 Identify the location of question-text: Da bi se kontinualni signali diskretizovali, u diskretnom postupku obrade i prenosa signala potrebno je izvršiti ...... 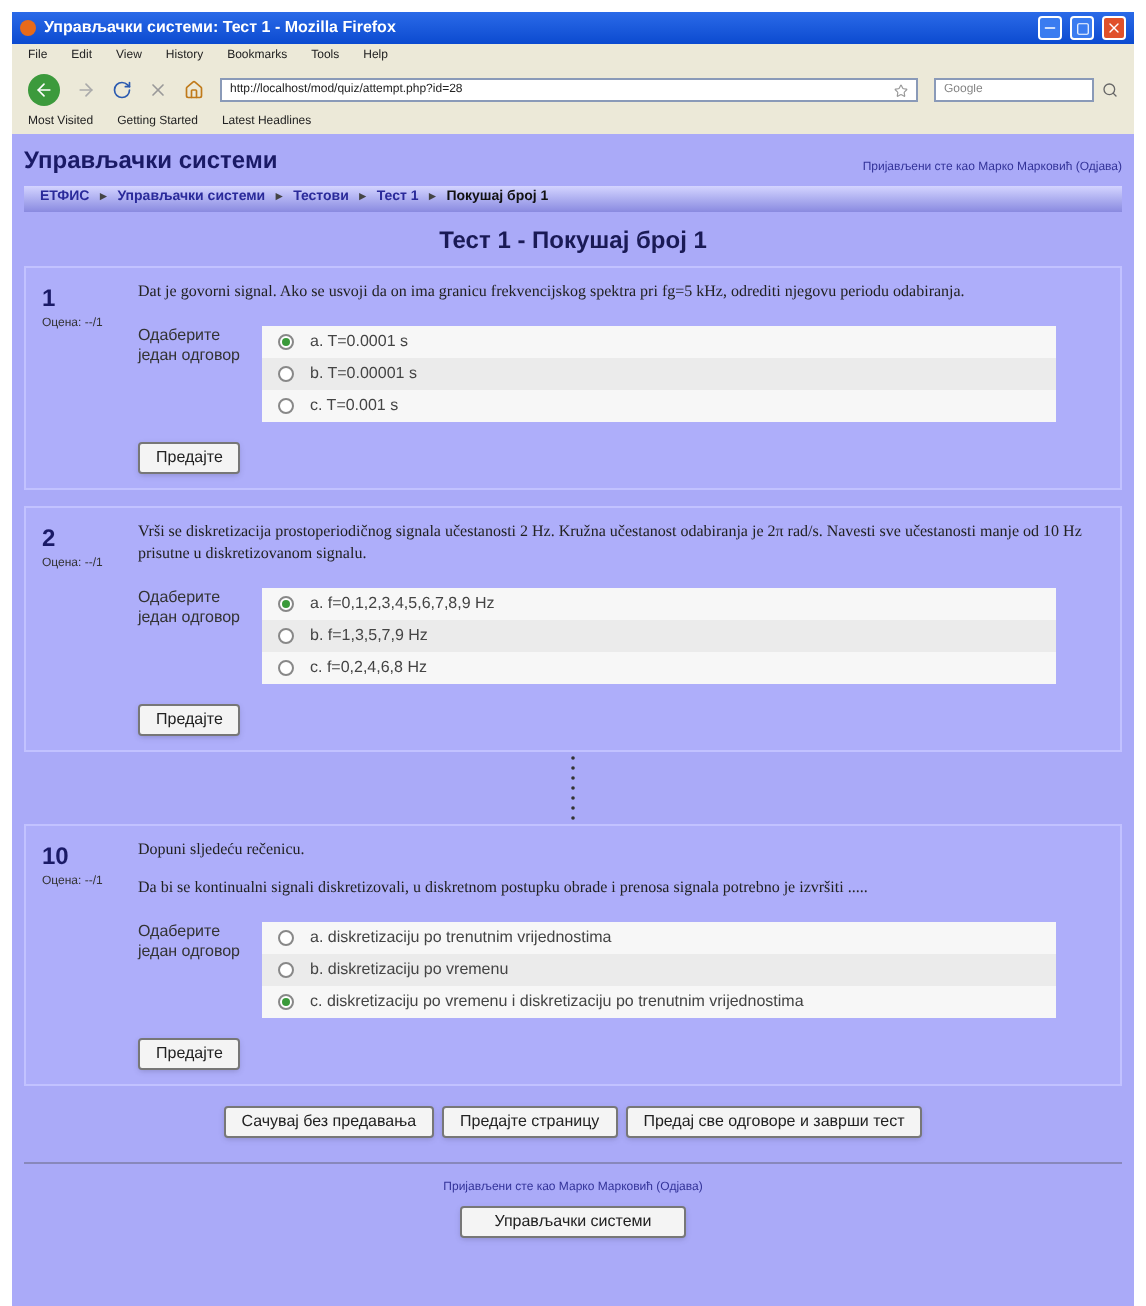
(504, 887).